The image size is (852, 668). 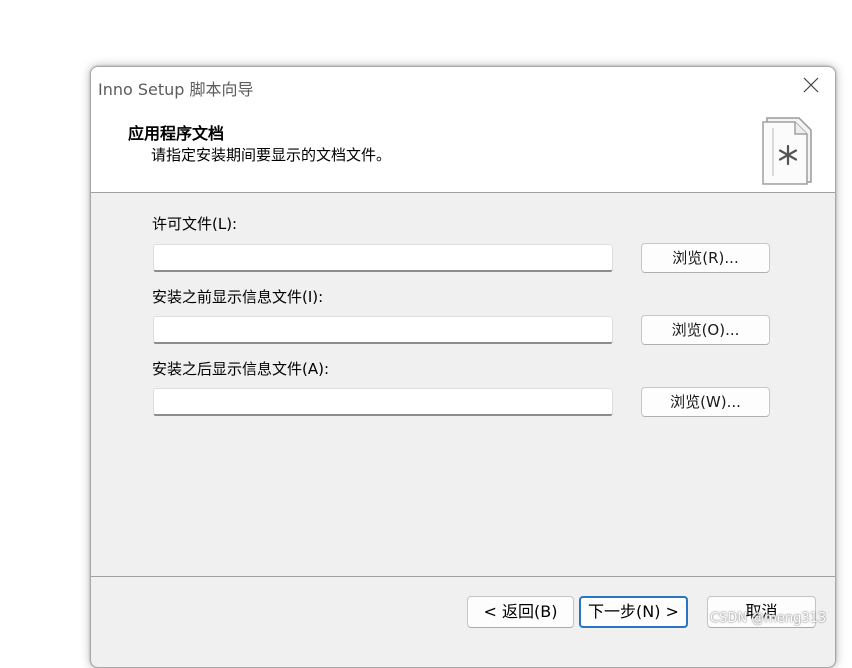 I want to click on title-bar: Inno Setup 脚本向导, so click(x=463, y=85).